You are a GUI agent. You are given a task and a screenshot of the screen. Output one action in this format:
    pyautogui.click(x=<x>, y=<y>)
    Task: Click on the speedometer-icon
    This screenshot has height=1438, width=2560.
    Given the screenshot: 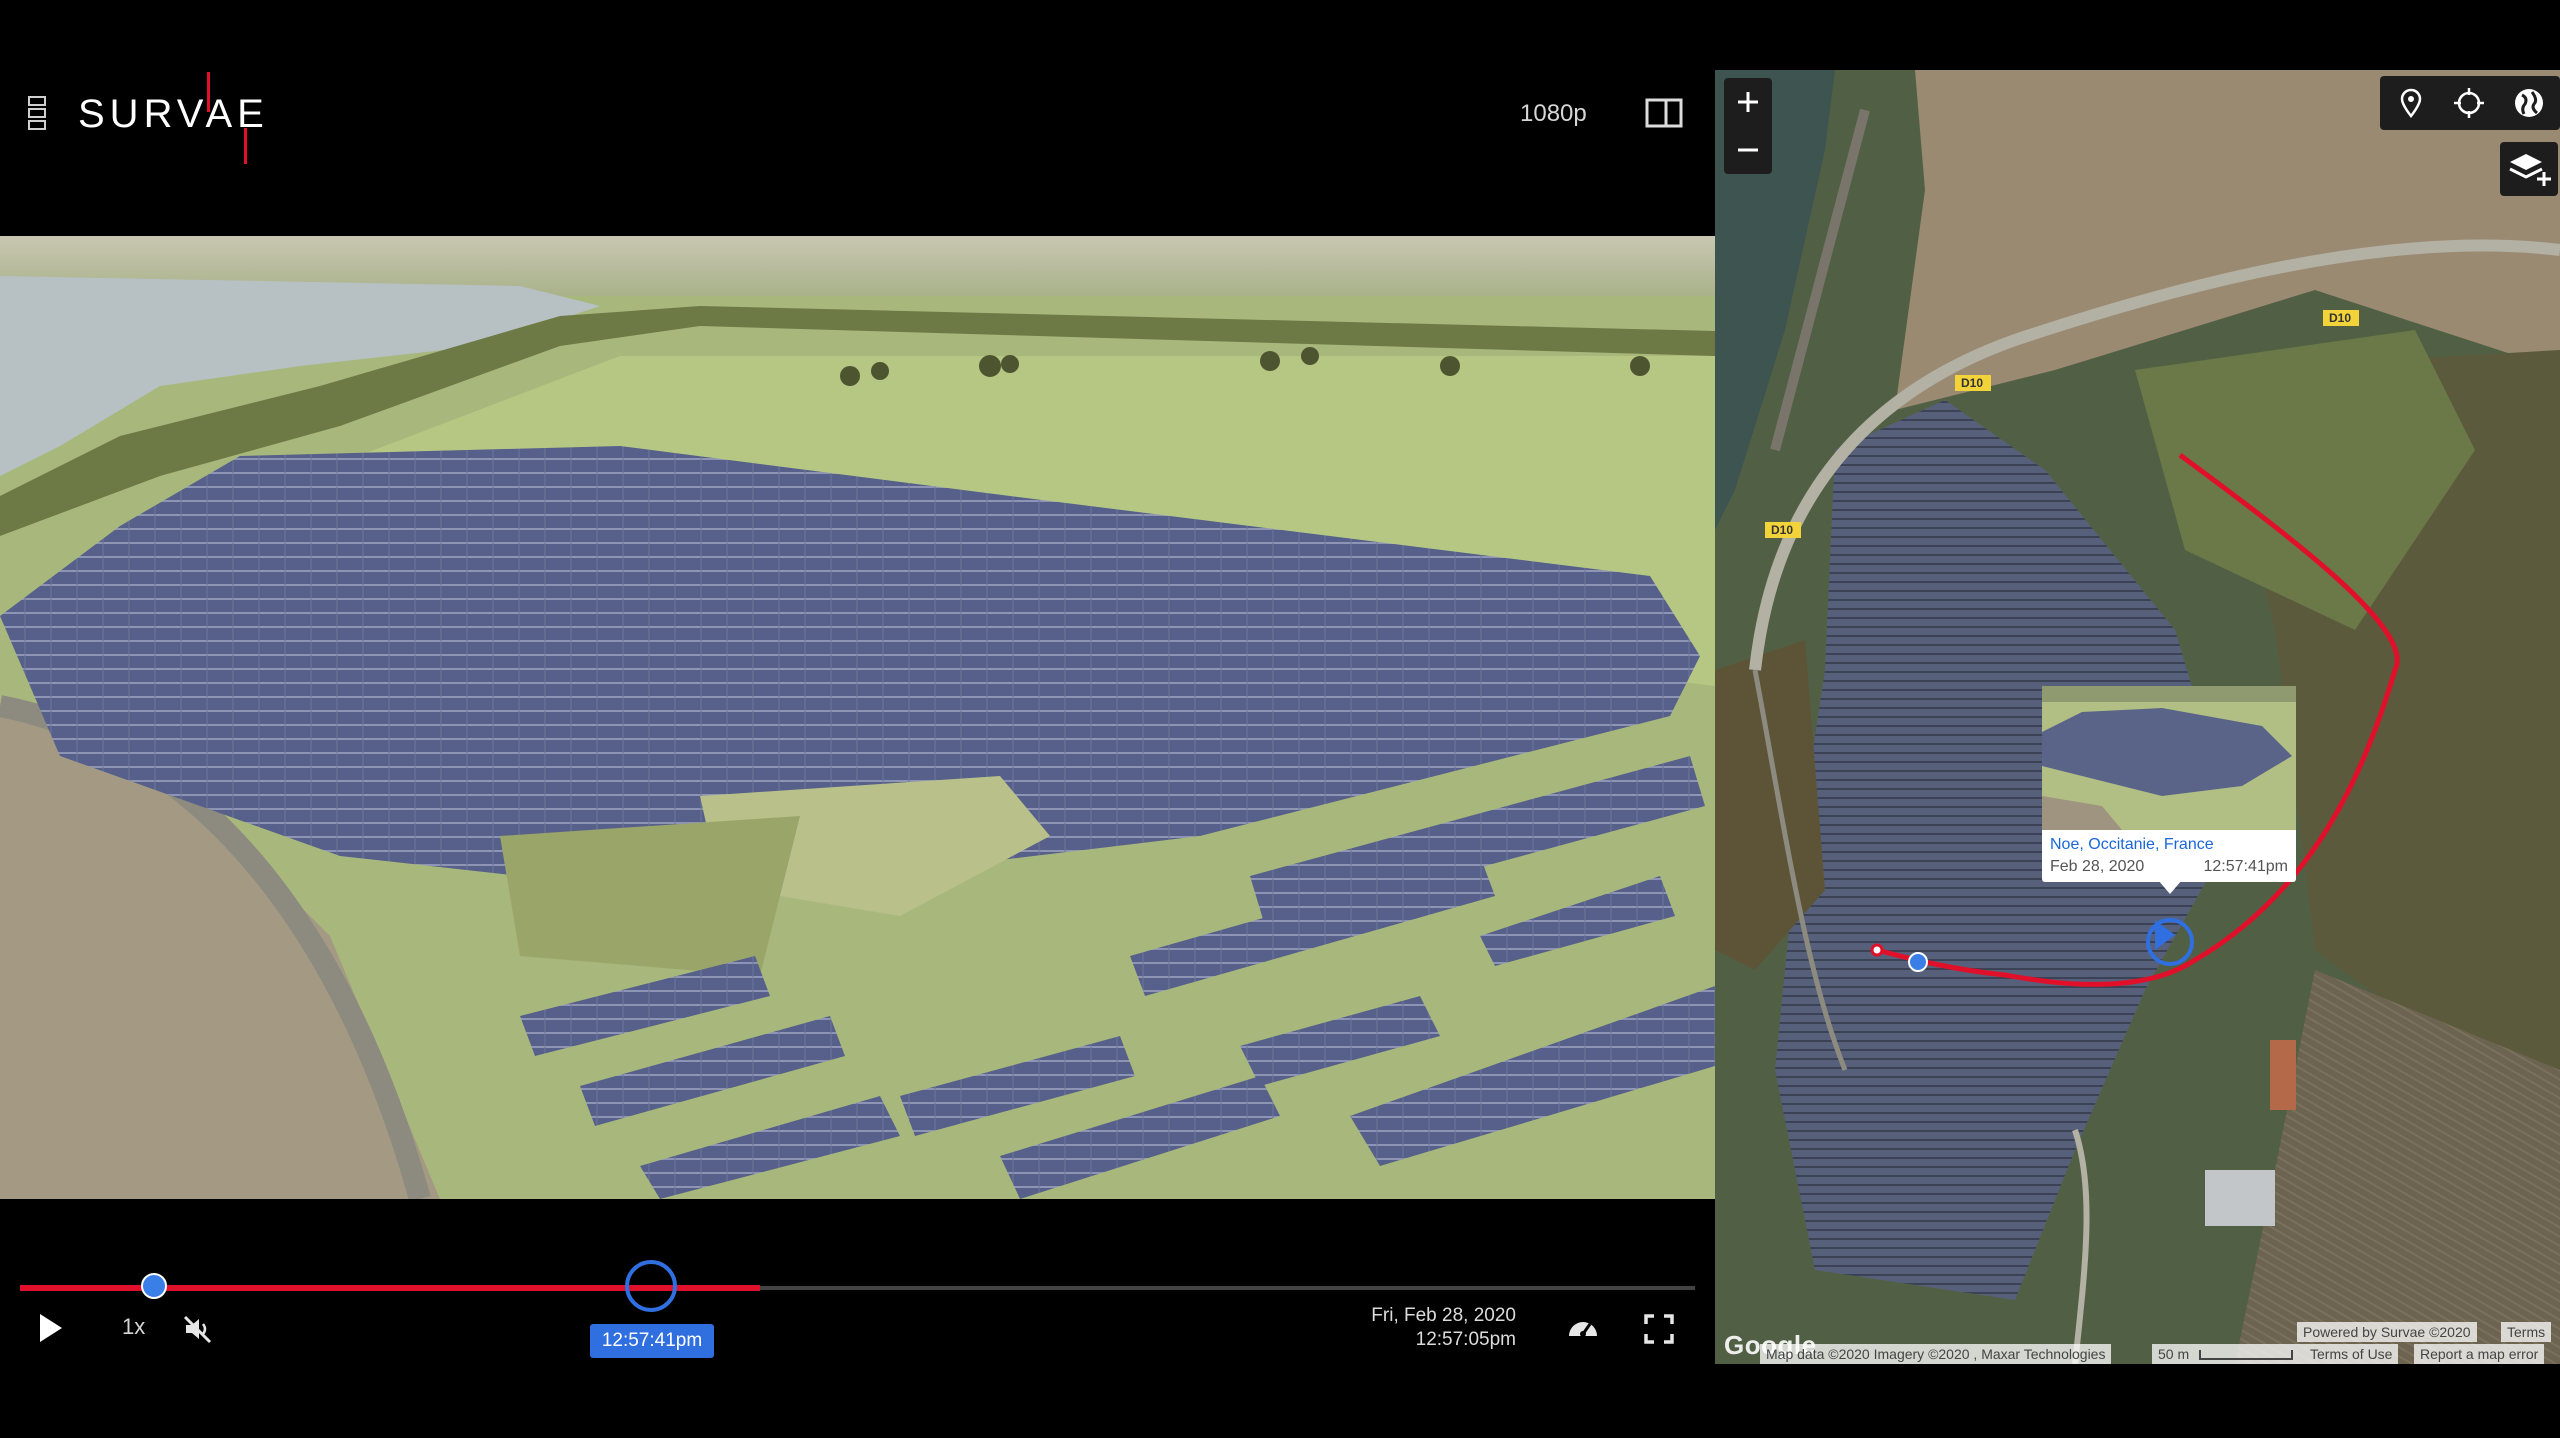 What is the action you would take?
    pyautogui.click(x=1583, y=1327)
    